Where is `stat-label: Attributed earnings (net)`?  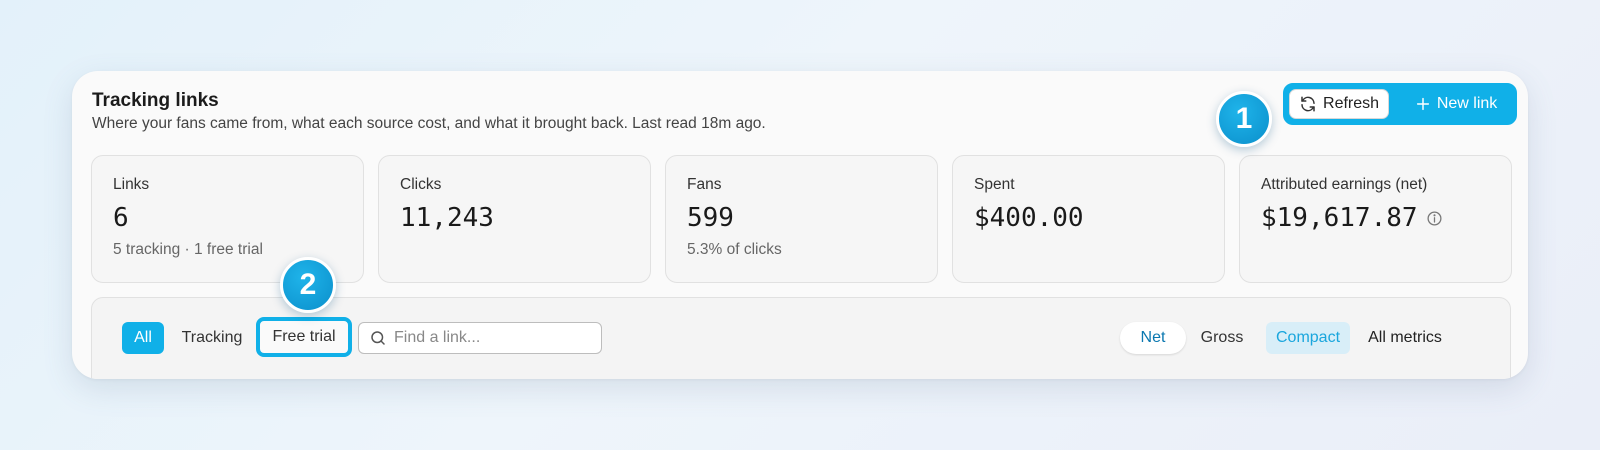 stat-label: Attributed earnings (net) is located at coordinates (1344, 184).